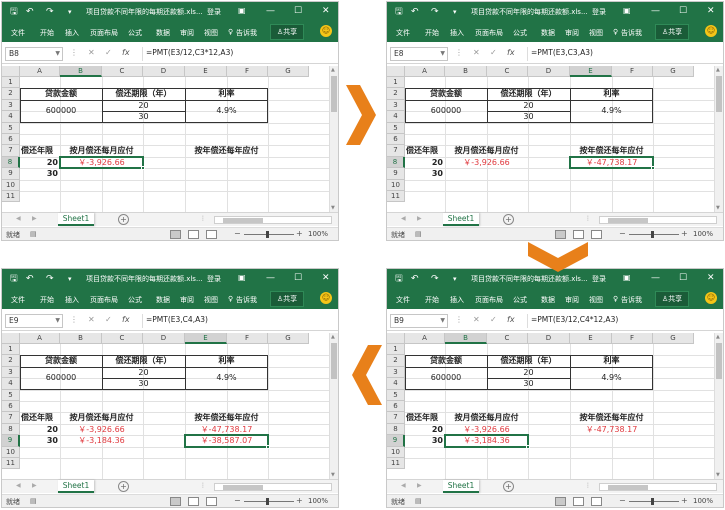  Describe the element at coordinates (211, 300) in the screenshot. I see `tab-view: 视图` at that location.